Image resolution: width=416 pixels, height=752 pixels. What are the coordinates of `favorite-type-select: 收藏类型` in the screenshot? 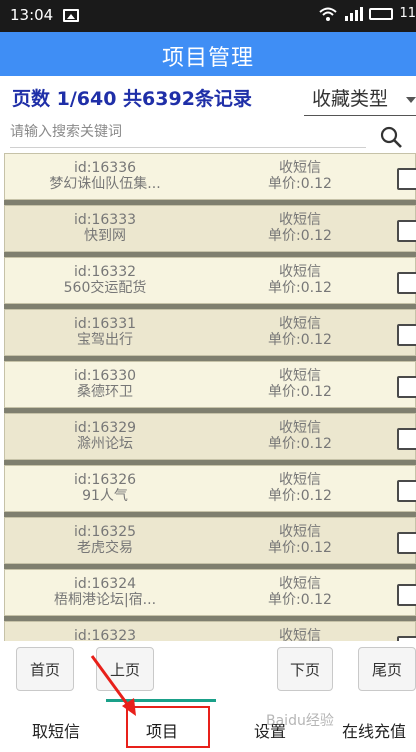 It's located at (360, 100).